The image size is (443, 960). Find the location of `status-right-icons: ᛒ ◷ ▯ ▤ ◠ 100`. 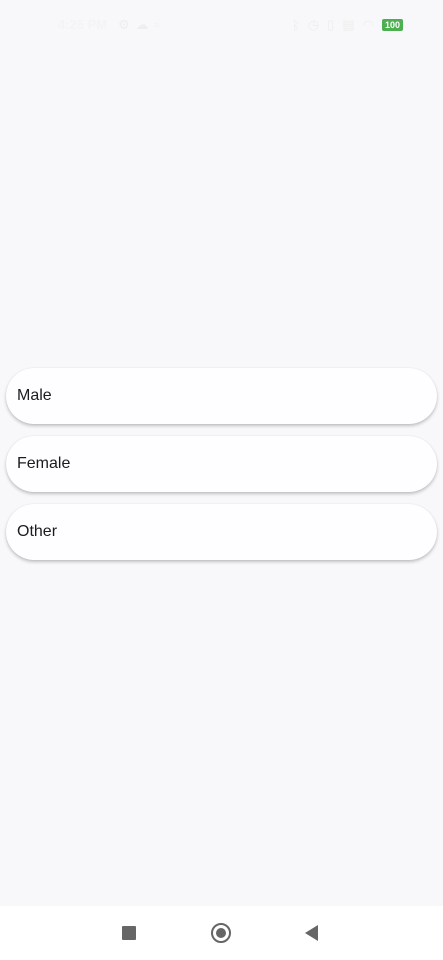

status-right-icons: ᛒ ◷ ▯ ▤ ◠ 100 is located at coordinates (347, 25).